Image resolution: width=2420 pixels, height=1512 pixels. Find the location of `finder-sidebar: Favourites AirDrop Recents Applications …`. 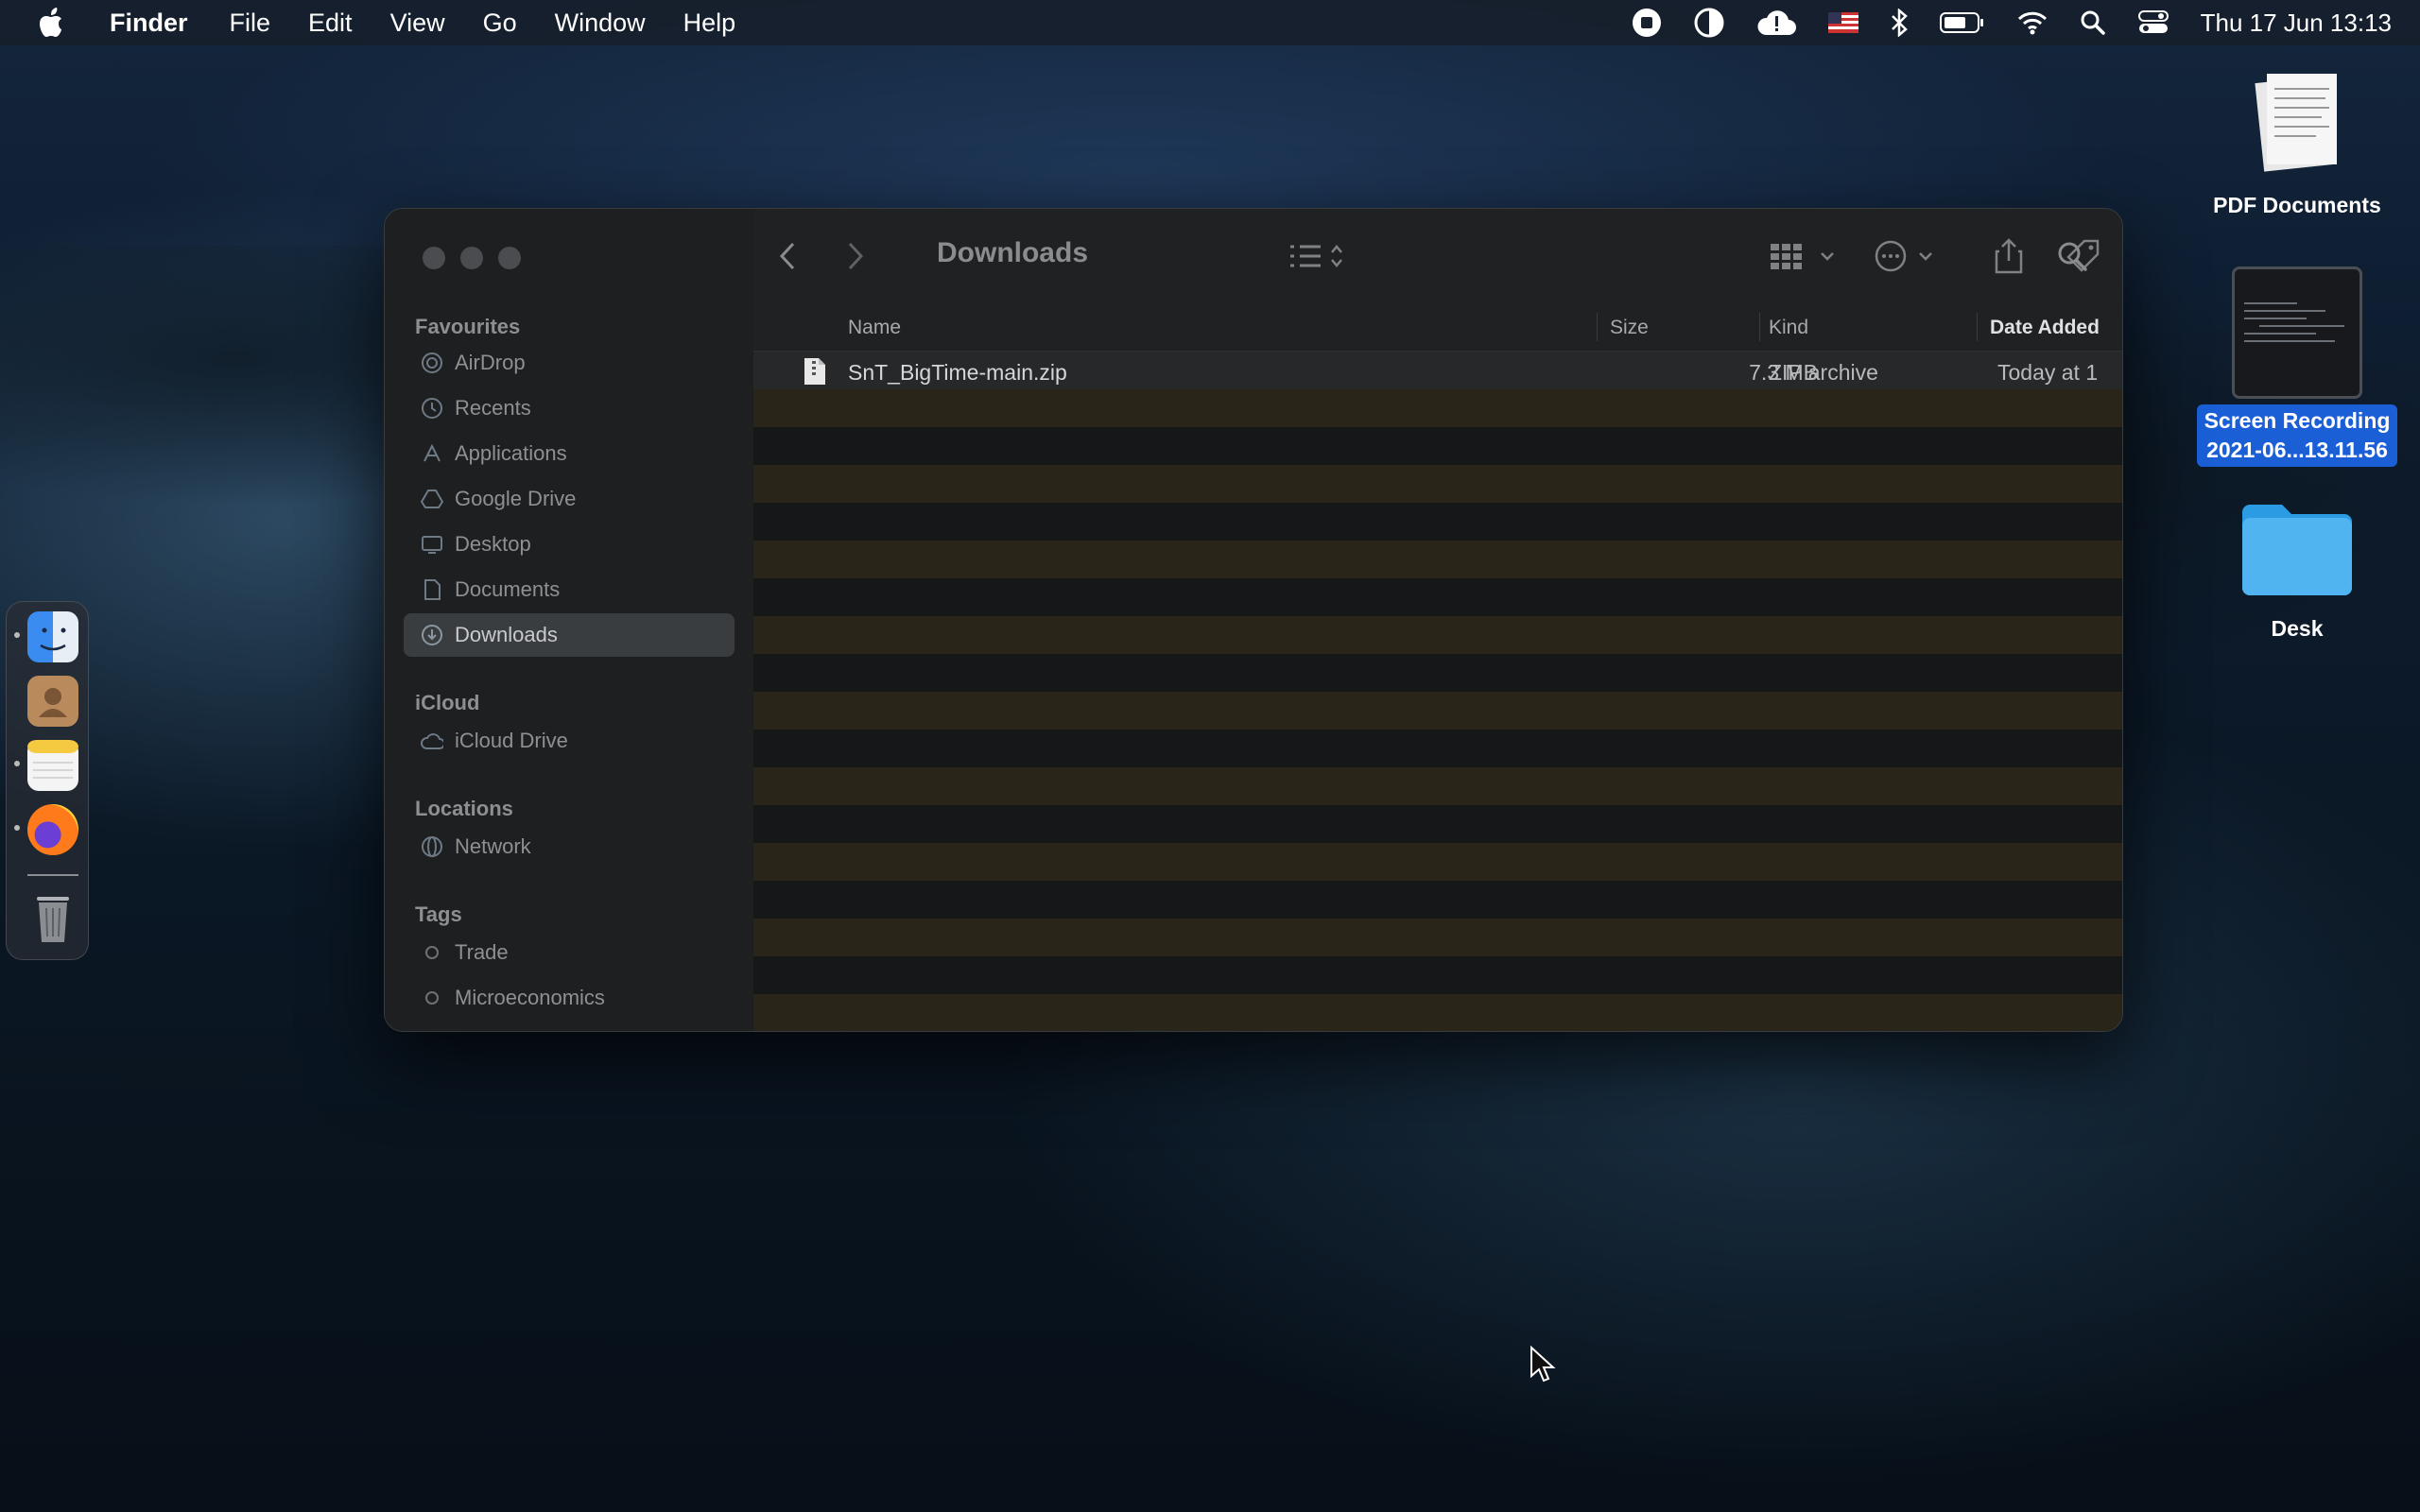

finder-sidebar: Favourites AirDrop Recents Applications … is located at coordinates (569, 620).